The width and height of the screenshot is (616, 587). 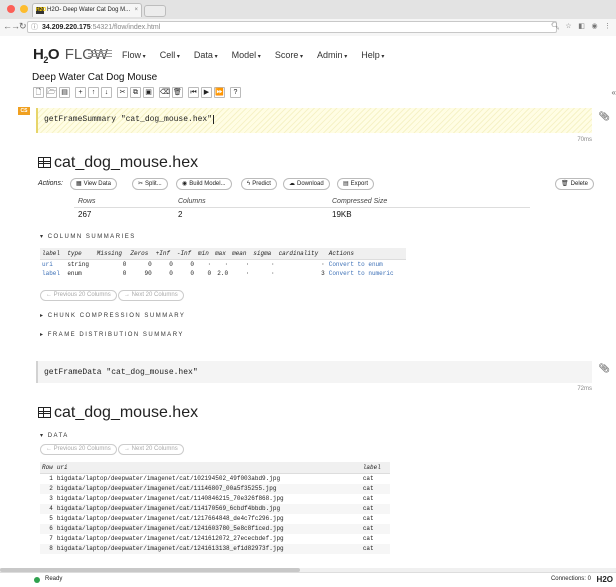 I want to click on column-label-link: uri, so click(x=52, y=265).